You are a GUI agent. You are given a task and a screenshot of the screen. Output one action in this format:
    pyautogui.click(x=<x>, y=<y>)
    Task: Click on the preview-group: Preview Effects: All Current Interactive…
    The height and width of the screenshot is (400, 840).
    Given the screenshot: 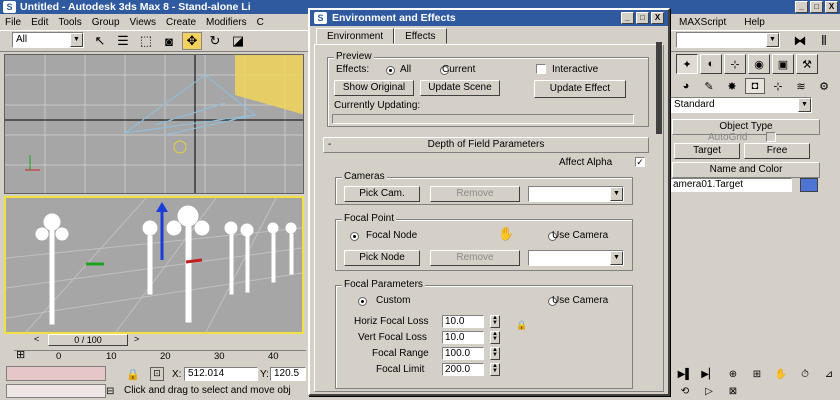 What is the action you would take?
    pyautogui.click(x=488, y=89)
    